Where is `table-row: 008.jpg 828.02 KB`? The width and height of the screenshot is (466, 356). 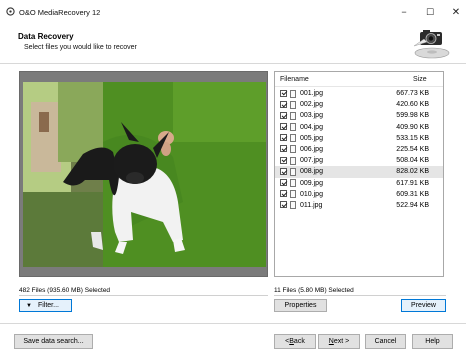 table-row: 008.jpg 828.02 KB is located at coordinates (359, 172).